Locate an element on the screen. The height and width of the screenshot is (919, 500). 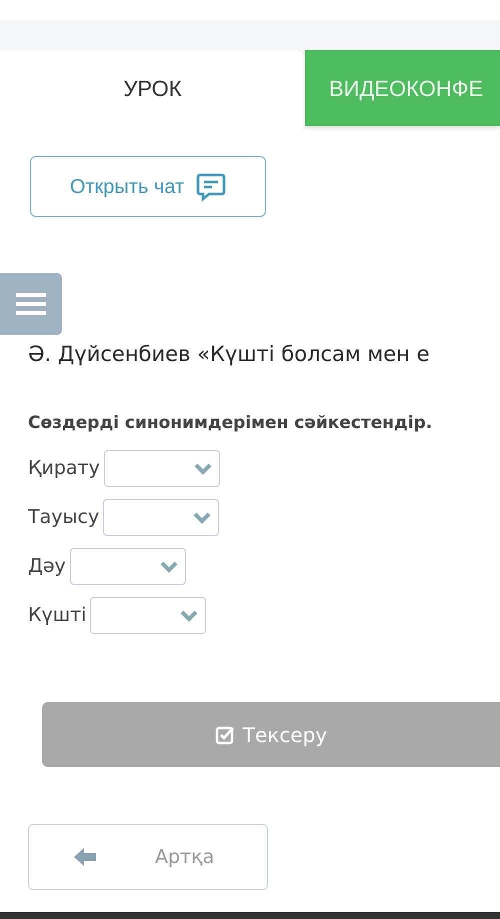
arrow-left-icon is located at coordinates (85, 857).